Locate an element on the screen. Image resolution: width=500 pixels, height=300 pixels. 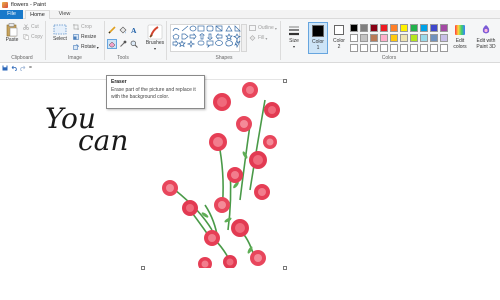
shapes-scrollbar is located at coordinates (244, 38).